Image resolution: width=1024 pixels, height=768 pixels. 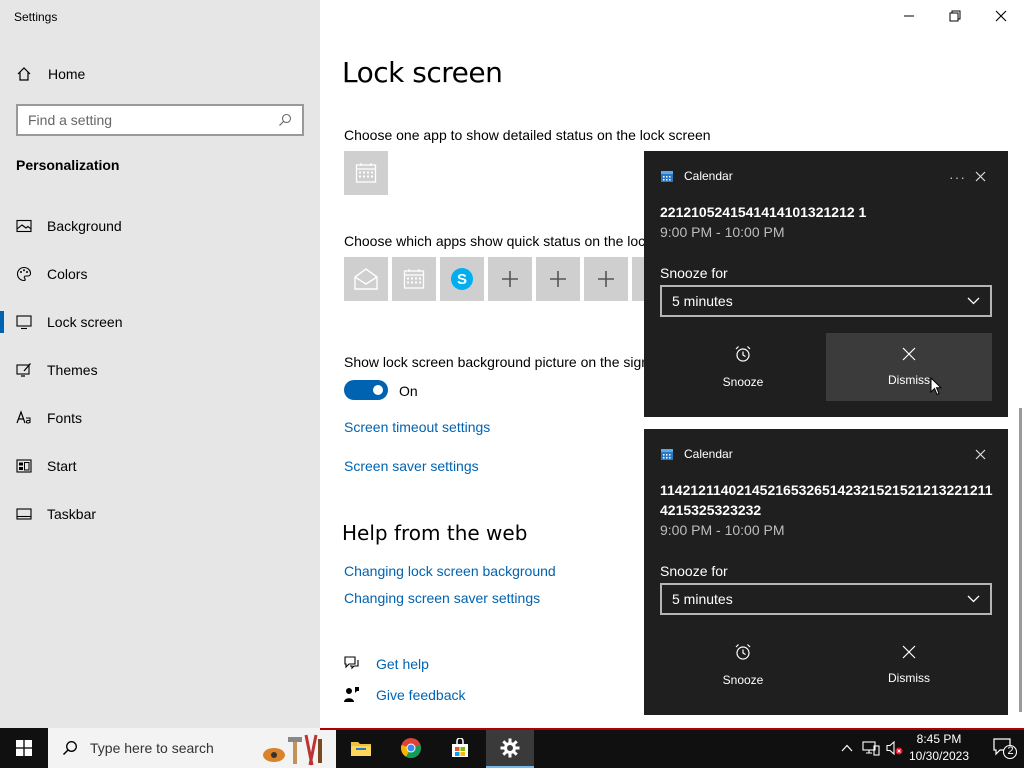 What do you see at coordinates (366, 390) in the screenshot?
I see `background-on-signin-toggle` at bounding box center [366, 390].